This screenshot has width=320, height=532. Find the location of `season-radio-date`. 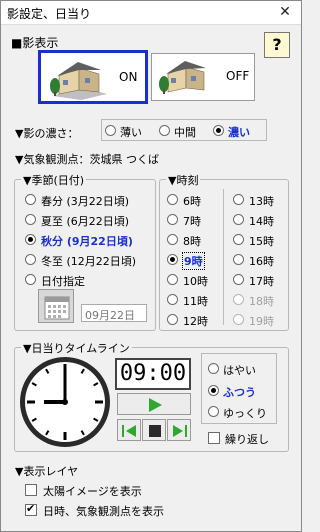

season-radio-date is located at coordinates (30, 279).